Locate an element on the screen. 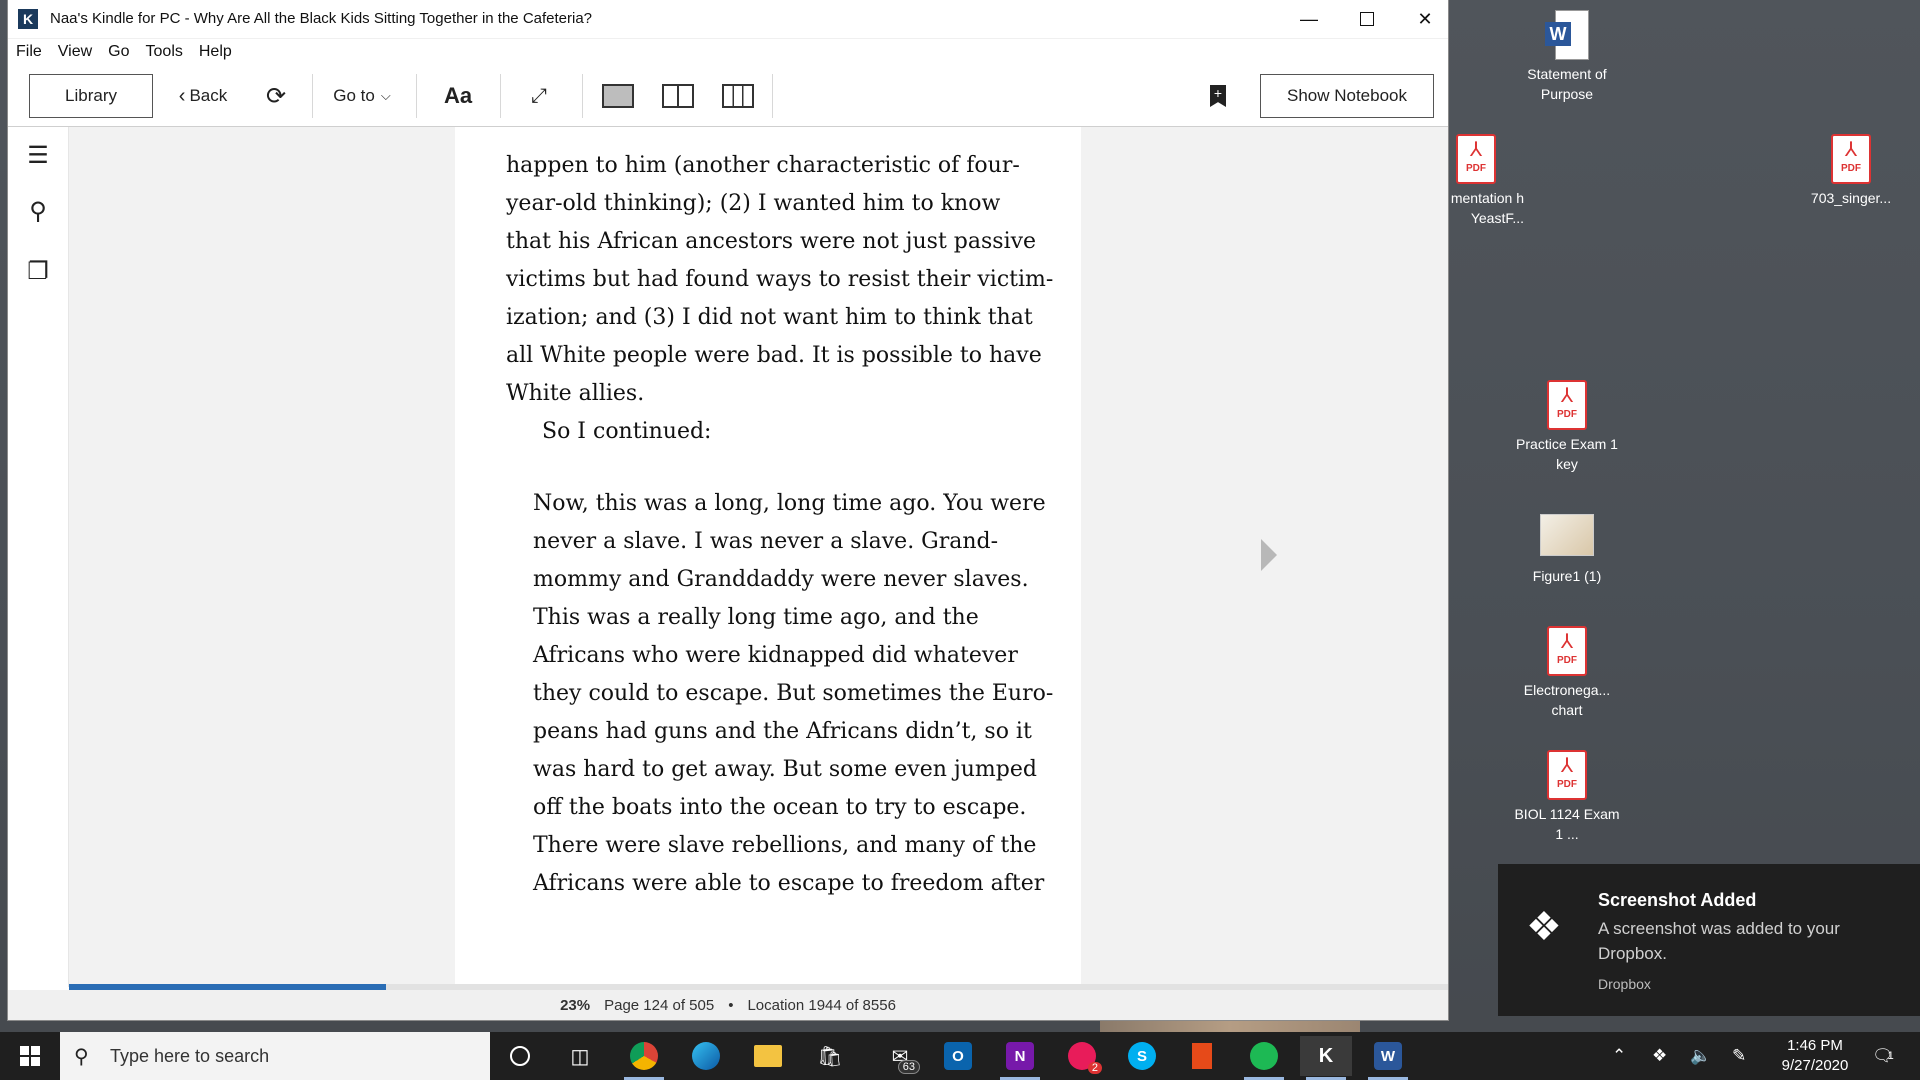 The height and width of the screenshot is (1080, 1920). menu-bar: File View Go Tools Help is located at coordinates (728, 52).